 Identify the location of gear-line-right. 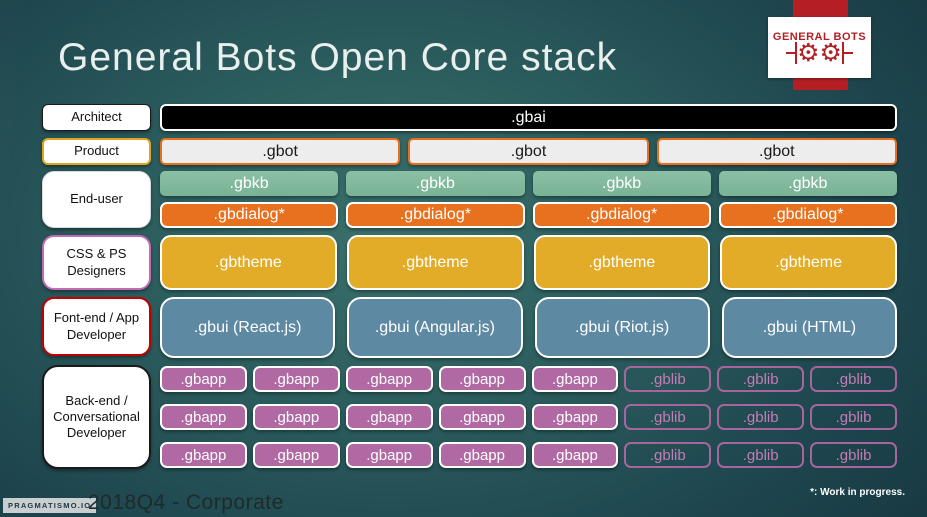
(848, 52).